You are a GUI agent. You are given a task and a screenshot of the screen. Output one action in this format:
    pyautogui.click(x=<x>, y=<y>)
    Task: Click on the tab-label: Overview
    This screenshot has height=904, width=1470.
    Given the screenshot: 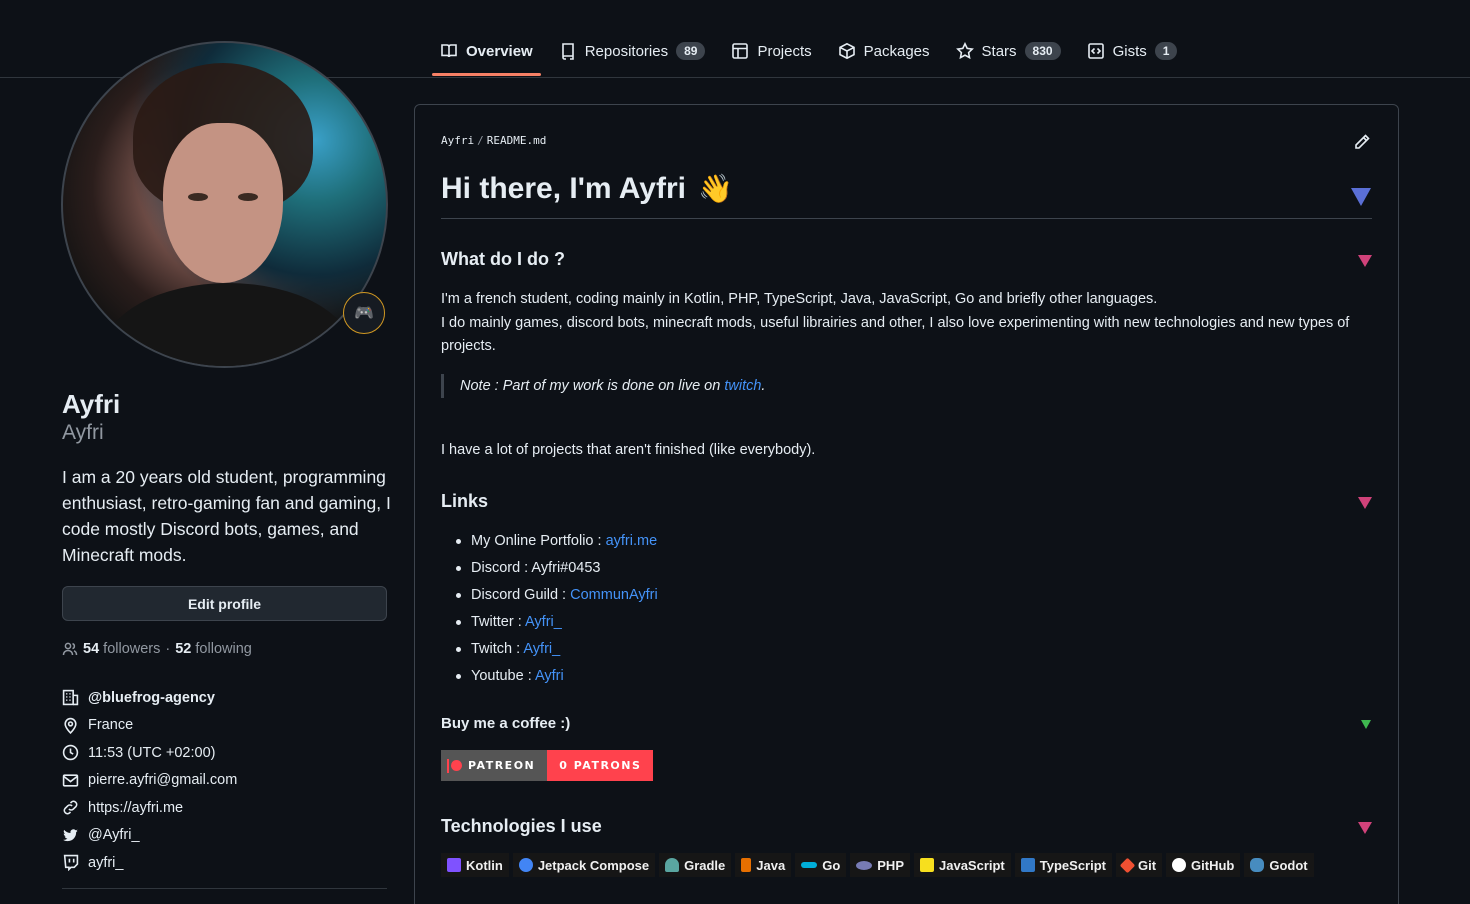 What is the action you would take?
    pyautogui.click(x=499, y=51)
    